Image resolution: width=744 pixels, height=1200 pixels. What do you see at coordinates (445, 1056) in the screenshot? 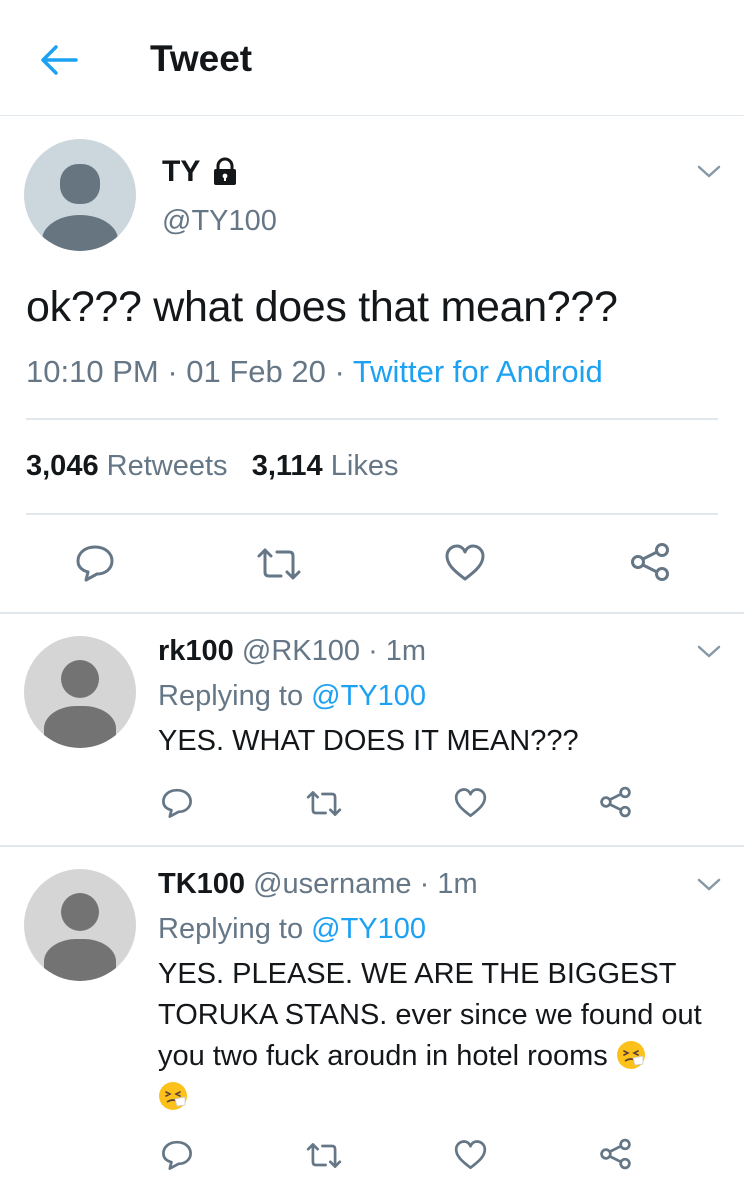
I see `reply-text-line: you two fuck aroudn in hotel rooms` at bounding box center [445, 1056].